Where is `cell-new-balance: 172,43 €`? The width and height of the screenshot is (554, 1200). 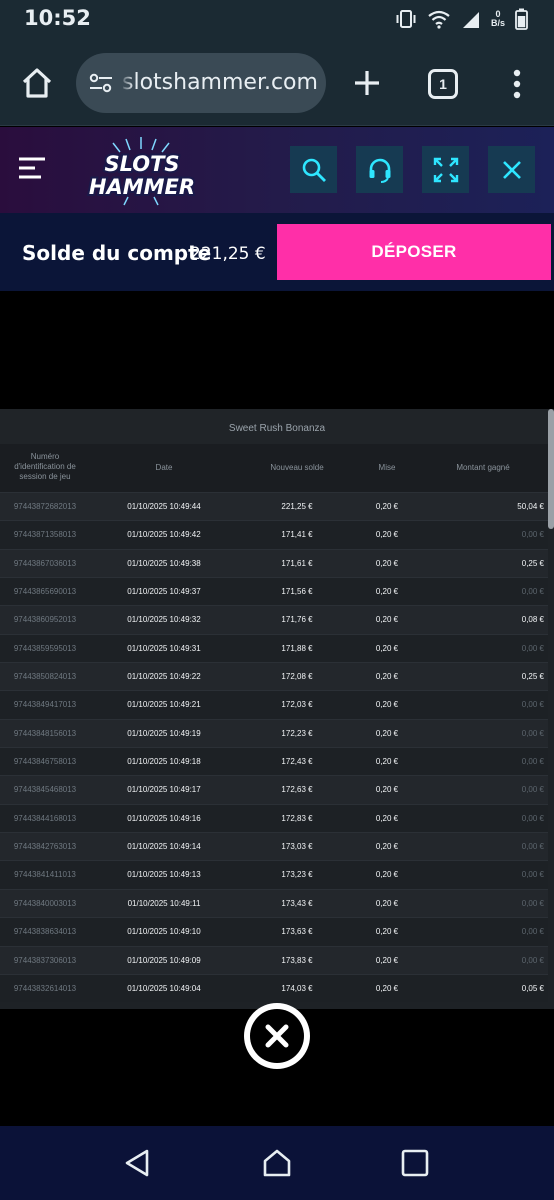
cell-new-balance: 172,43 € is located at coordinates (297, 762).